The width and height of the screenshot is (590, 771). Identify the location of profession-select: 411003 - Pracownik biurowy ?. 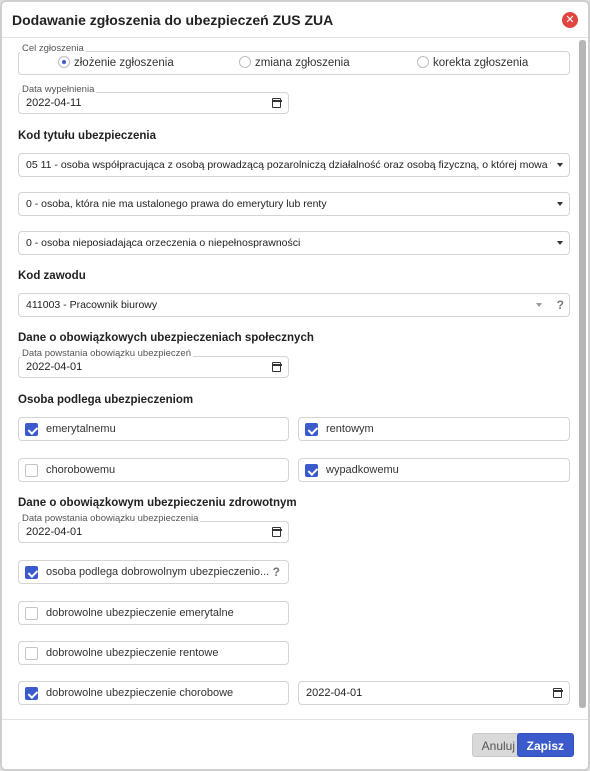
(294, 305).